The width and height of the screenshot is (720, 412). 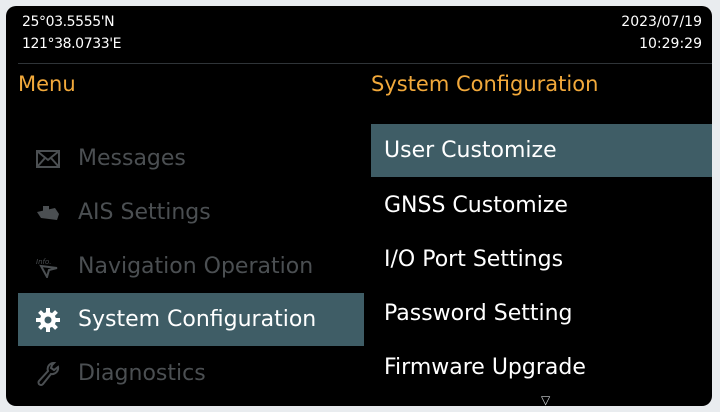 What do you see at coordinates (47, 84) in the screenshot?
I see `menu-title: Menu` at bounding box center [47, 84].